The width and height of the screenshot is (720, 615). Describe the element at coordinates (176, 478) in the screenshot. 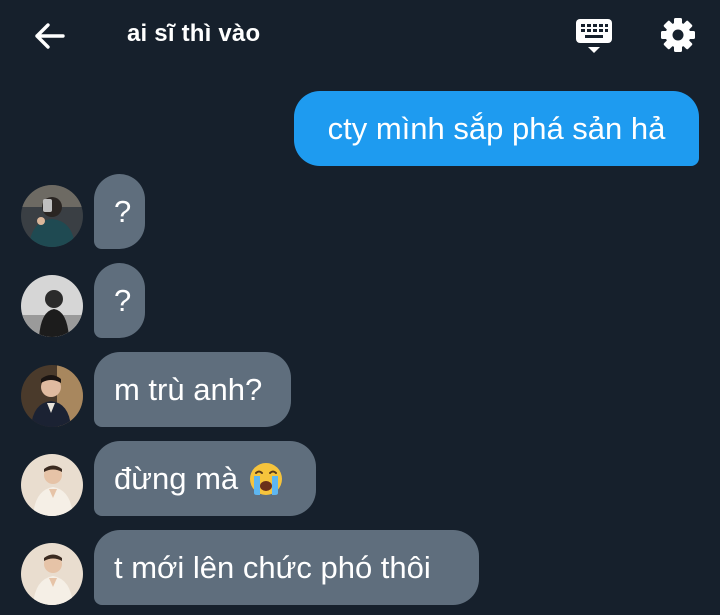

I see `message-text: đừng mà` at that location.